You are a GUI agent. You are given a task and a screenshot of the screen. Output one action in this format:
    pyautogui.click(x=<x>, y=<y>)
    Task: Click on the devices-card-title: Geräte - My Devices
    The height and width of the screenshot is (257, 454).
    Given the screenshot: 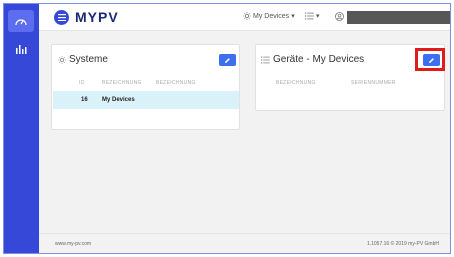 What is the action you would take?
    pyautogui.click(x=312, y=59)
    